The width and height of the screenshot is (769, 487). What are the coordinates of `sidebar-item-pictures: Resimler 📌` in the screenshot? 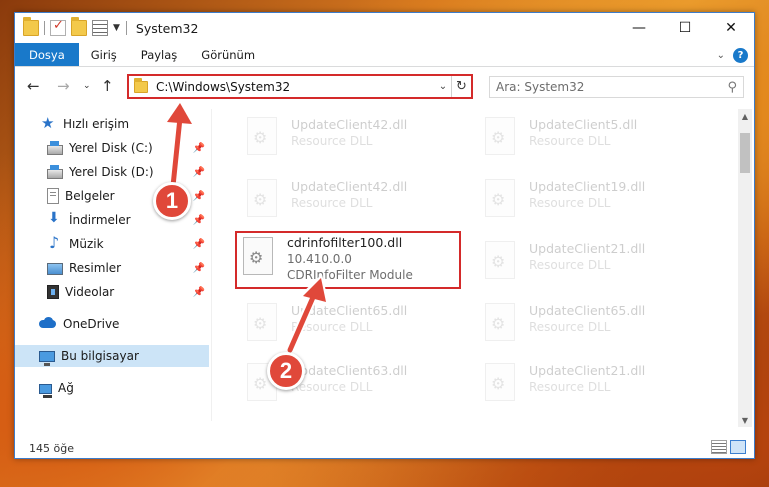 It's located at (112, 268).